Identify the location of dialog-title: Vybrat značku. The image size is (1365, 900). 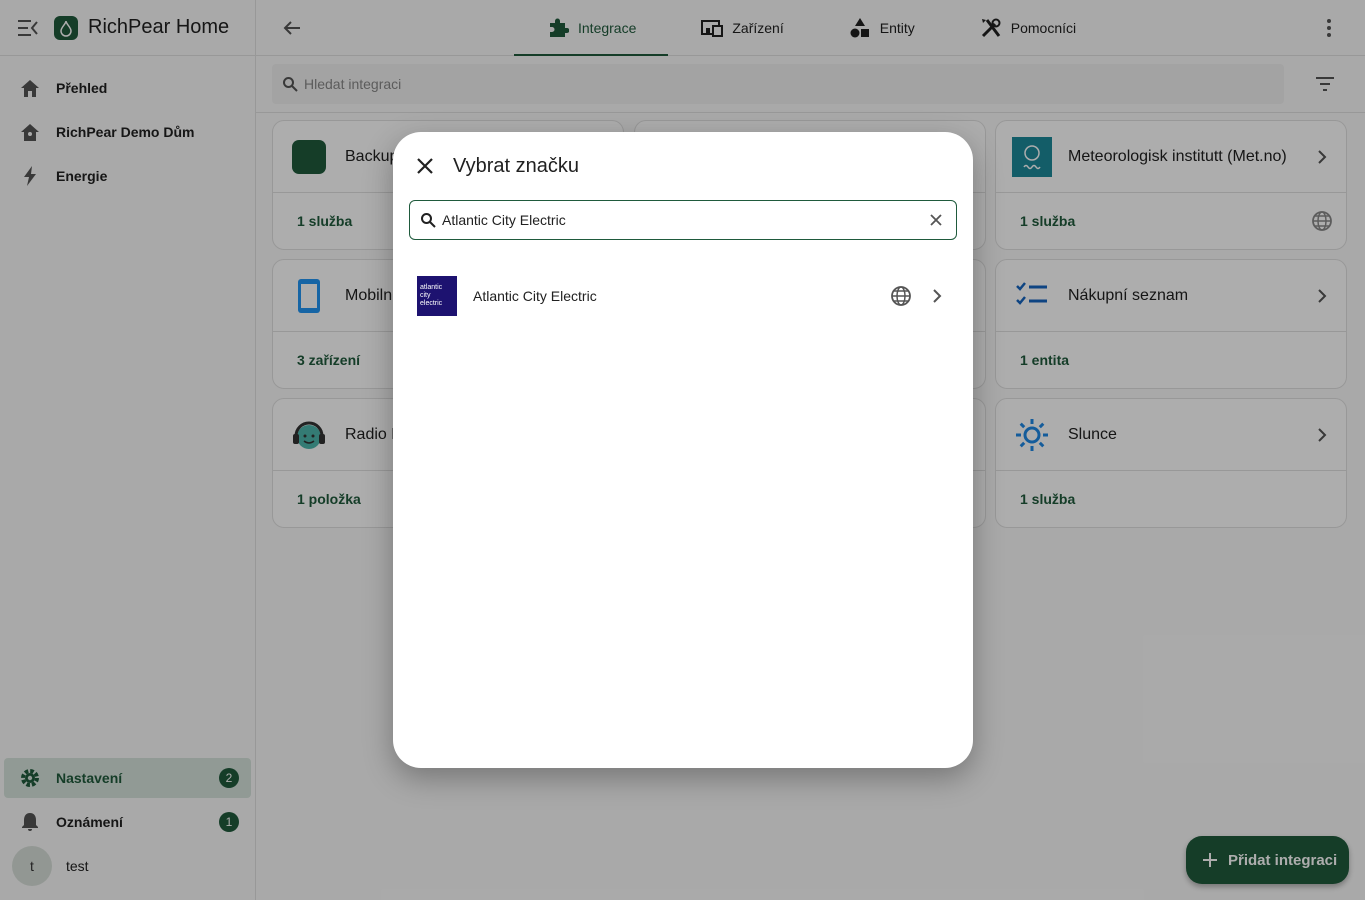
(516, 166).